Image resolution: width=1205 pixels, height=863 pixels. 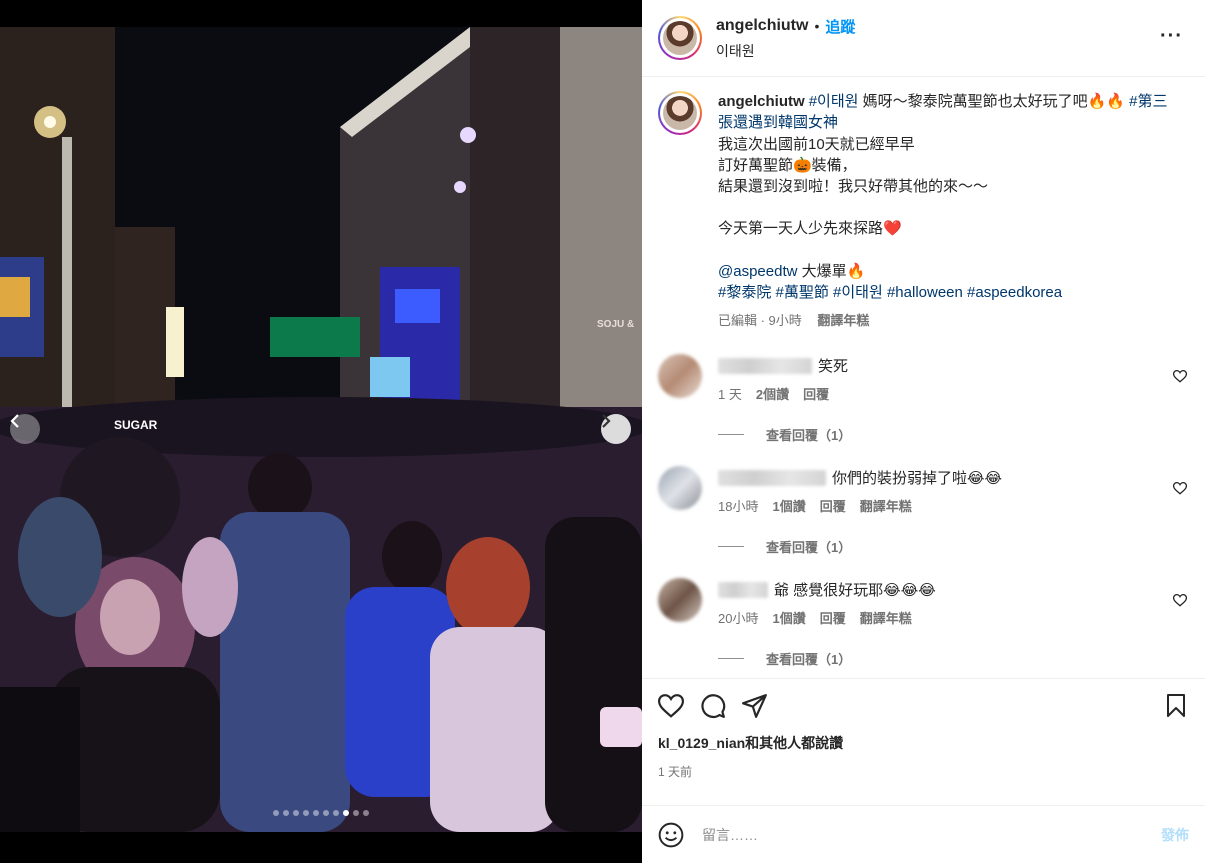 I want to click on save-button, so click(x=1176, y=707).